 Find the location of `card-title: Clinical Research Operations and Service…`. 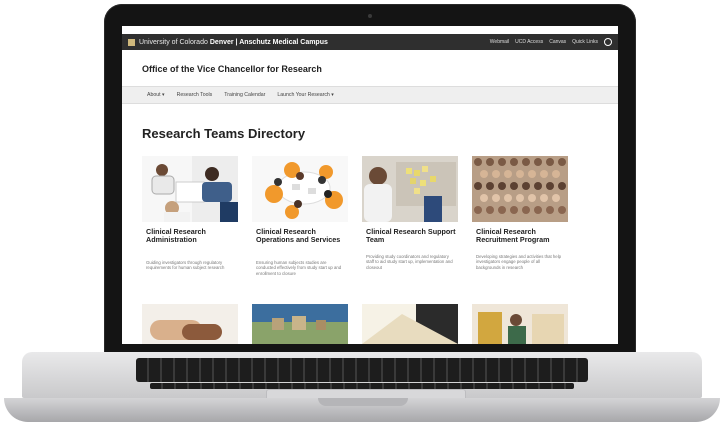

card-title: Clinical Research Operations and Service… is located at coordinates (301, 236).